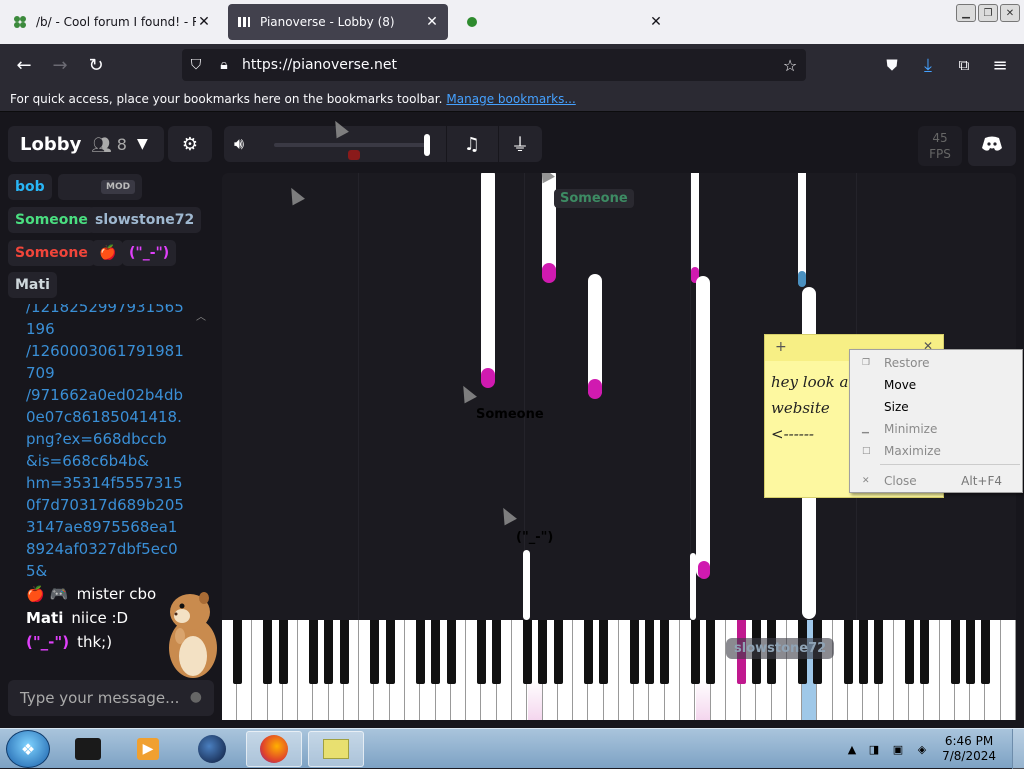  What do you see at coordinates (97, 322) in the screenshot?
I see `chat-link-line: /1218252997931565196` at bounding box center [97, 322].